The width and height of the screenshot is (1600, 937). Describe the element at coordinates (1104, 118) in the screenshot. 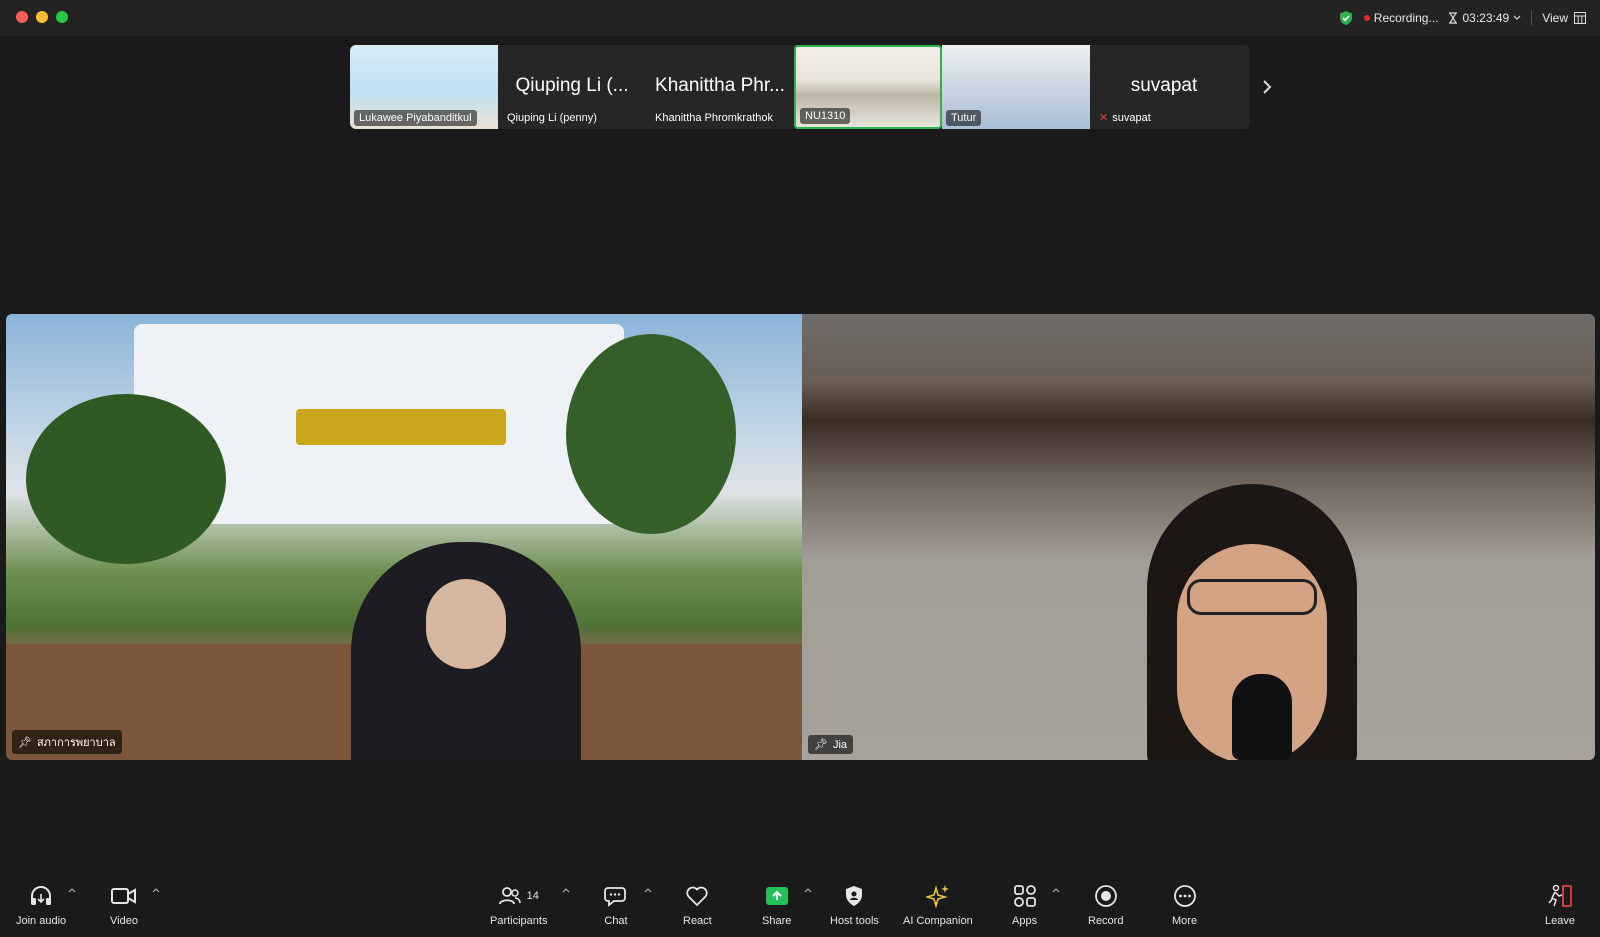

I see `muted-microphone-icon: ✕` at that location.